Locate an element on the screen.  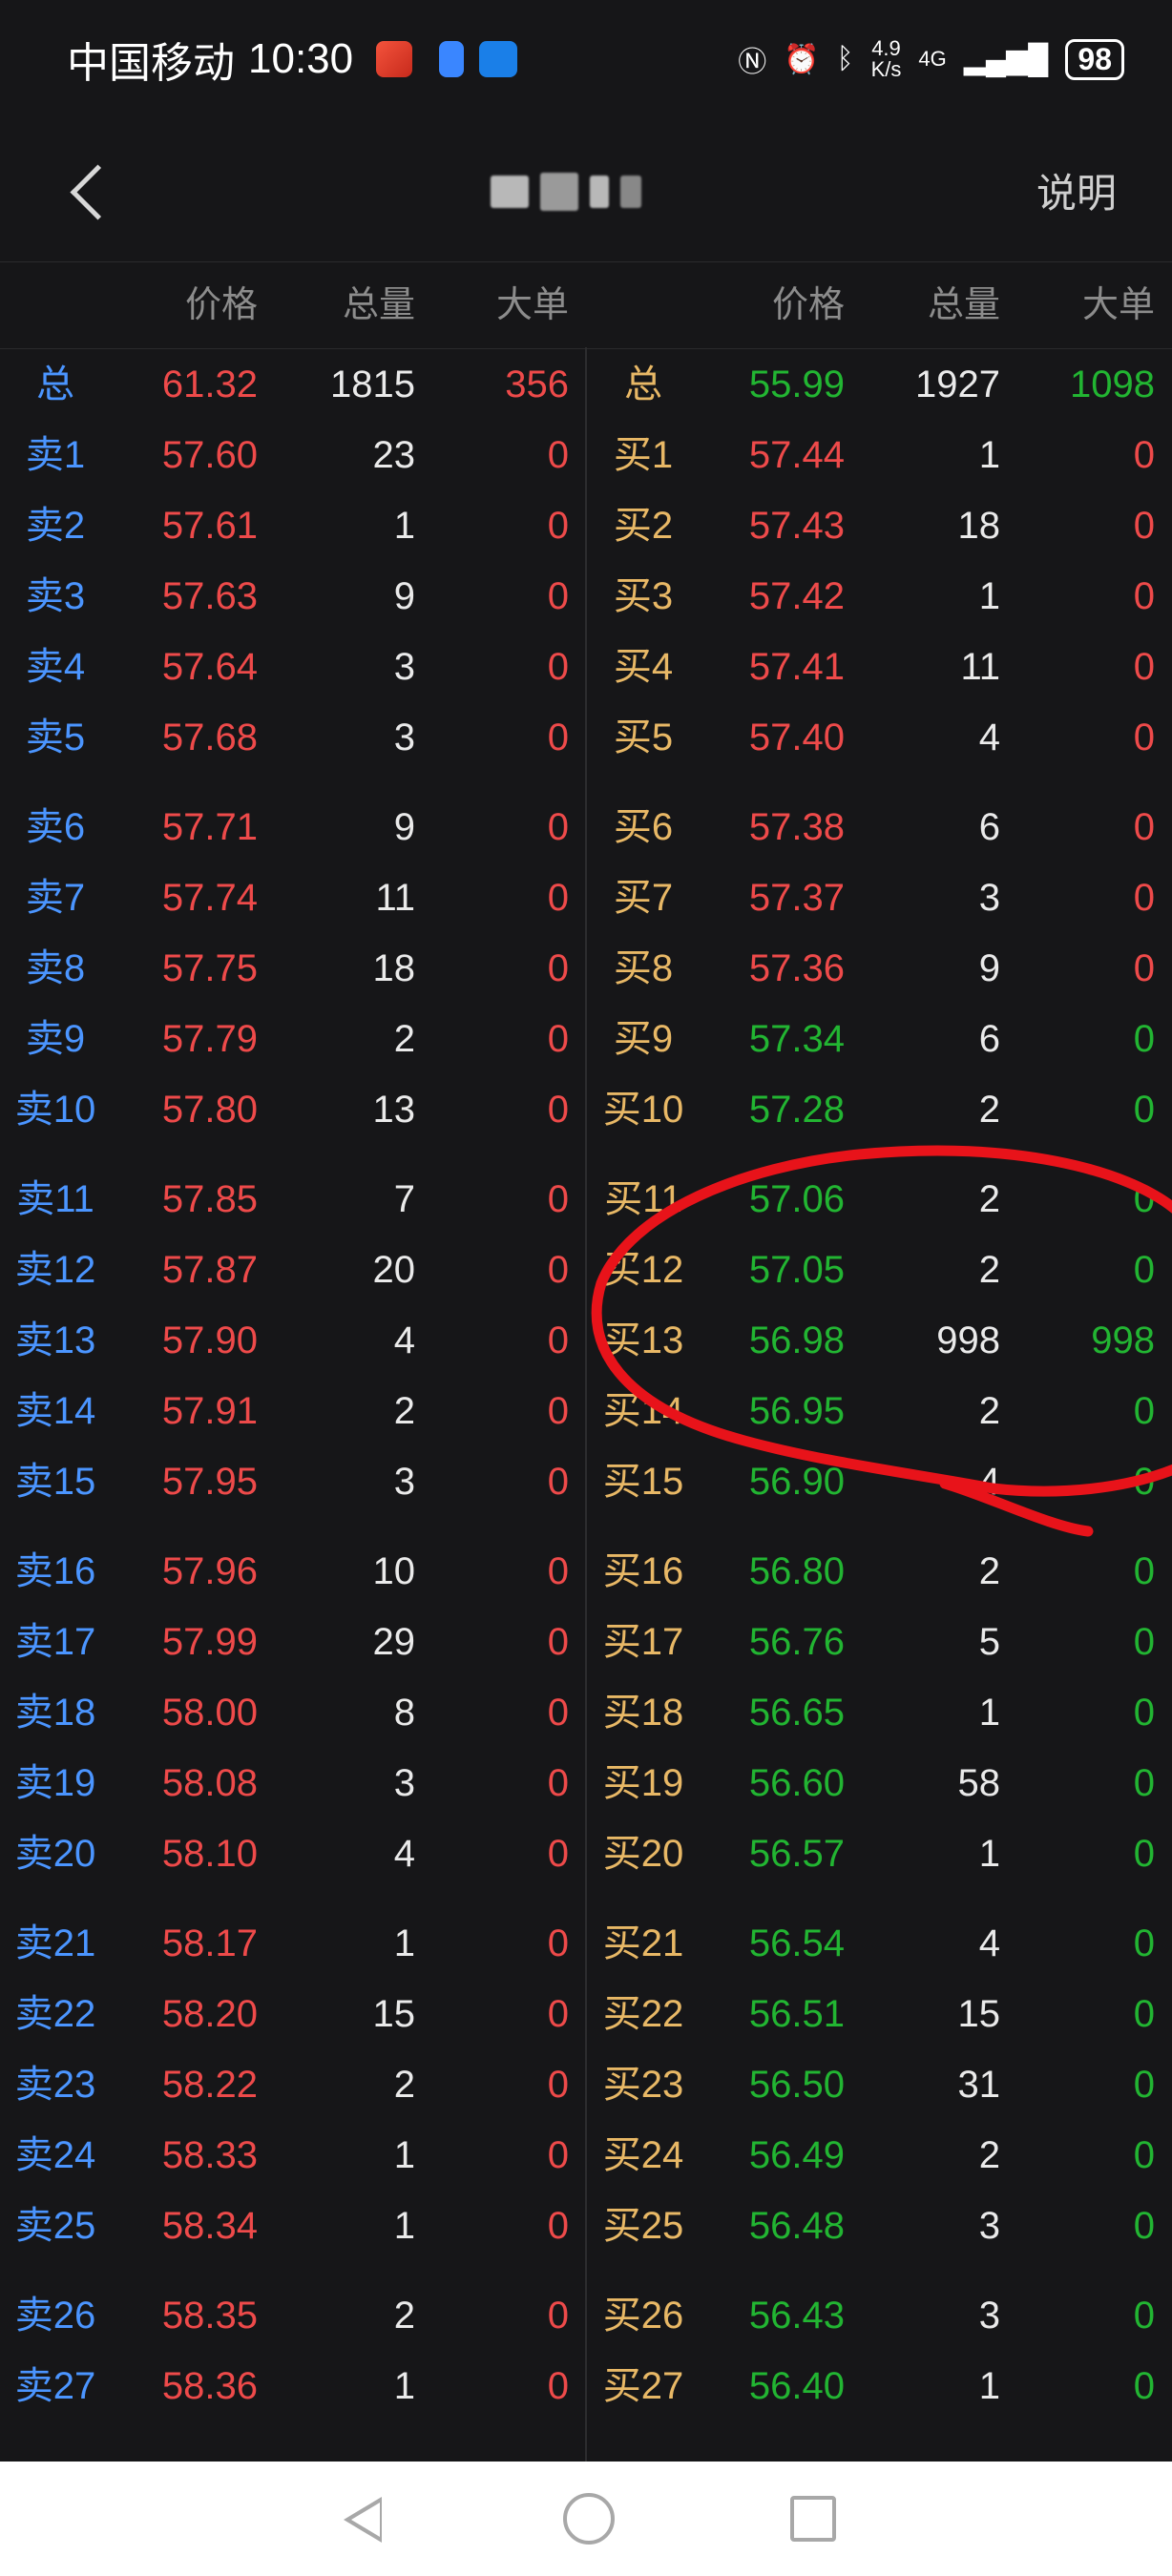
bid-level-label: 买18 is located at coordinates (643, 1713).